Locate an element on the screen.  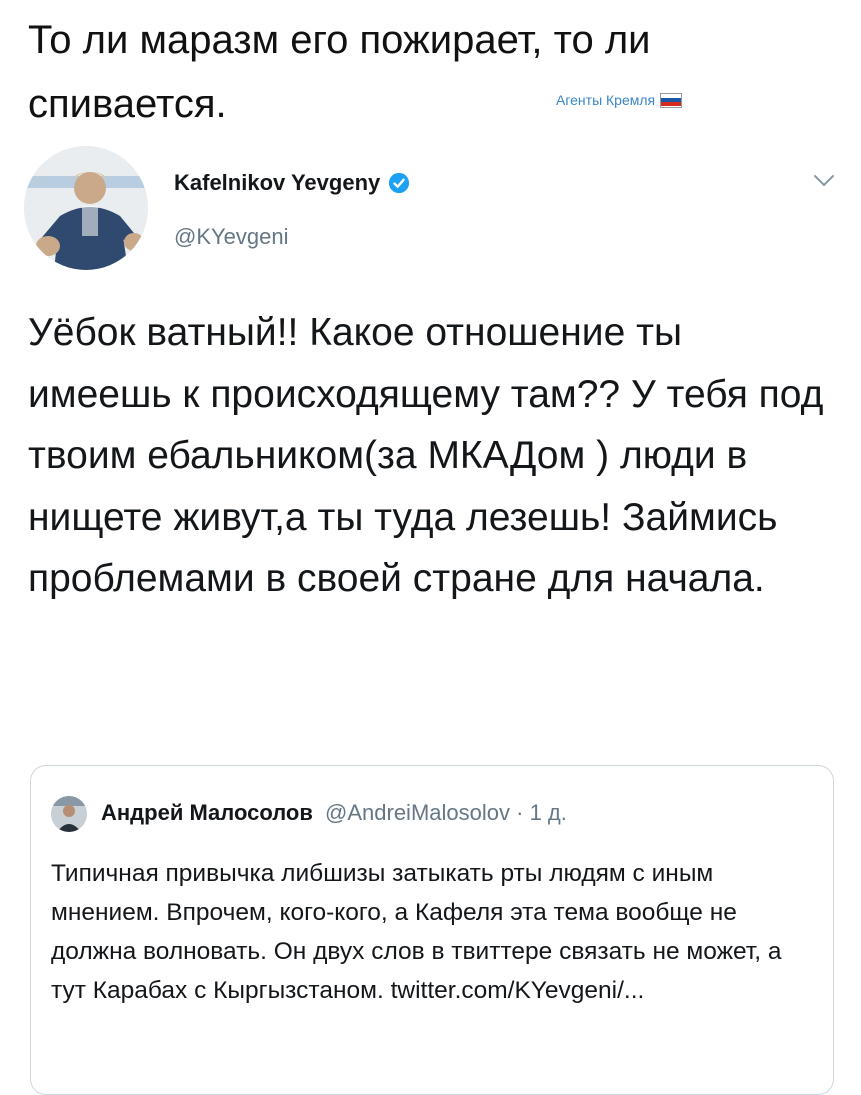
quoted-author-handle: @AndreiMalosolov is located at coordinates (417, 812).